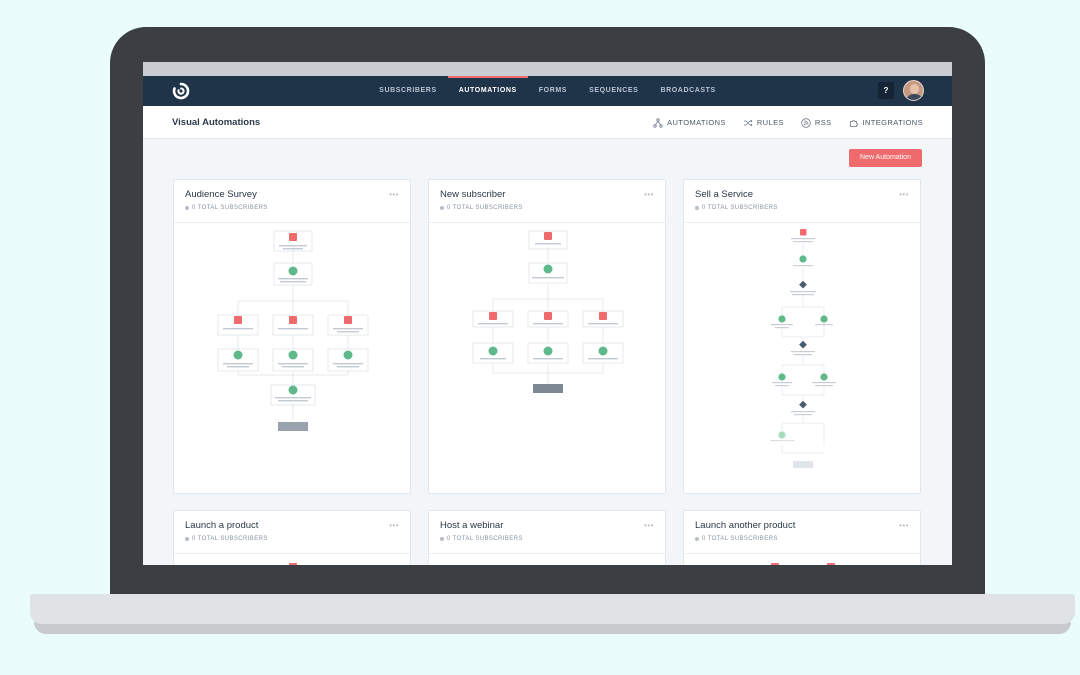  I want to click on page-title: Visual Automations, so click(216, 122).